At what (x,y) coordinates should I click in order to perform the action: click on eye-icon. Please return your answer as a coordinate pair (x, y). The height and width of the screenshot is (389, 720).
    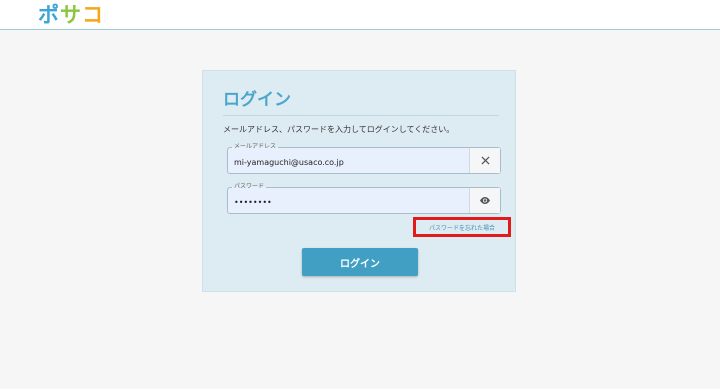
    Looking at the image, I should click on (485, 200).